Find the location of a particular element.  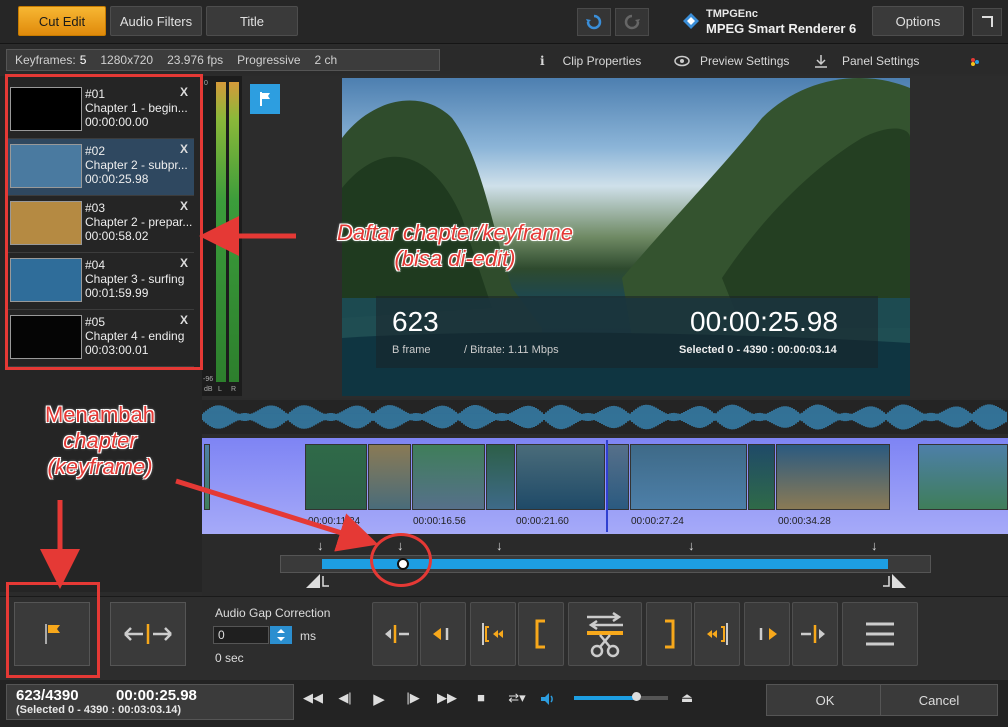

chapter-list-annotation: Daftar chapter/keyframe (bisa di-edit) is located at coordinates (455, 246).